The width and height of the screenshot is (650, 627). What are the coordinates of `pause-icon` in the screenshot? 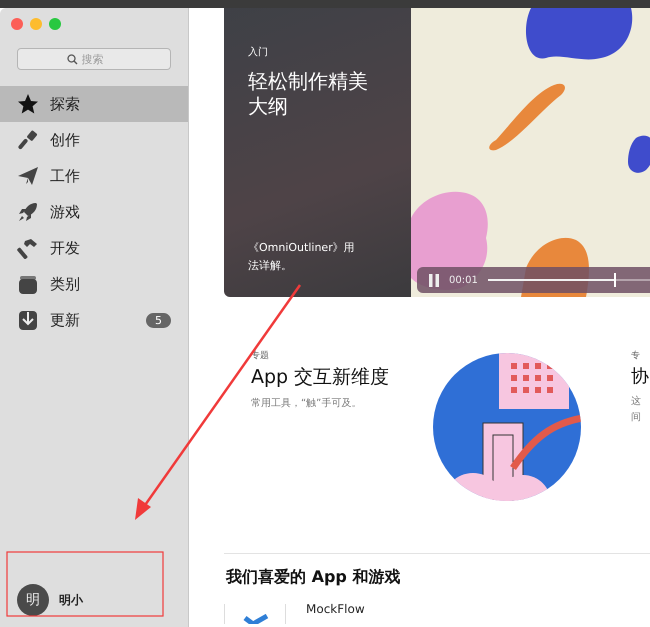 It's located at (434, 280).